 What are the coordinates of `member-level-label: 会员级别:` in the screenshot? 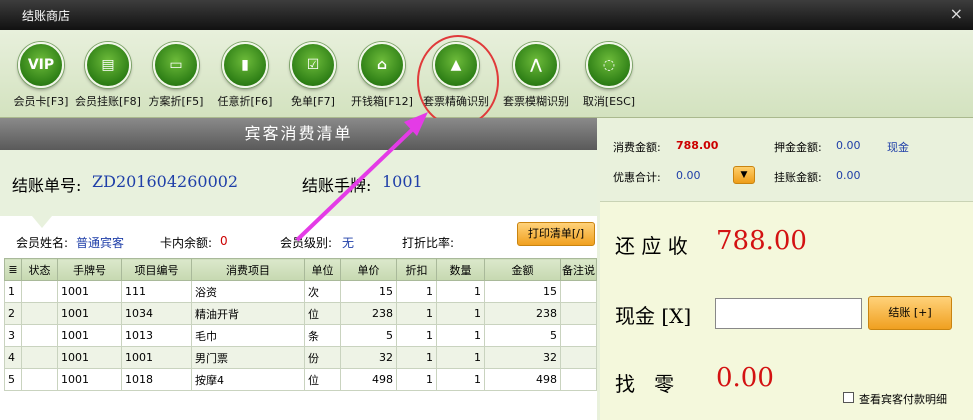 It's located at (306, 243).